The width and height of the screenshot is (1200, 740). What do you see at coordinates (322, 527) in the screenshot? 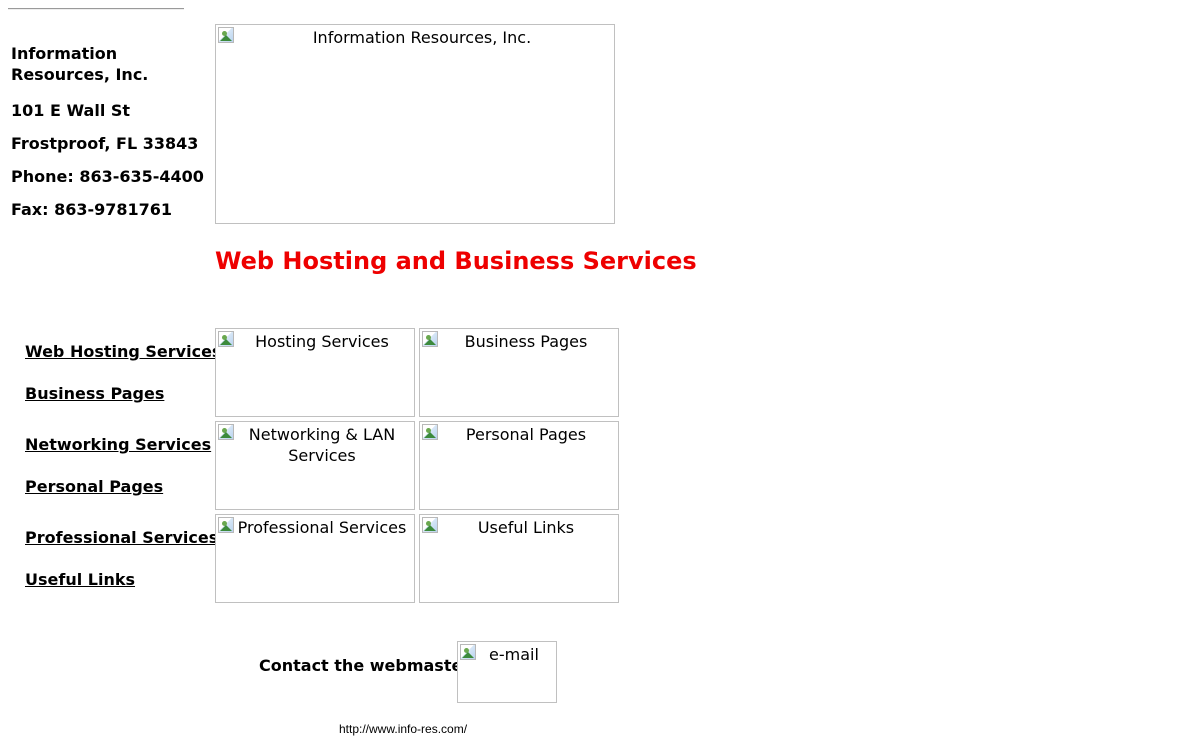
I see `tile-label: Professional Services` at bounding box center [322, 527].